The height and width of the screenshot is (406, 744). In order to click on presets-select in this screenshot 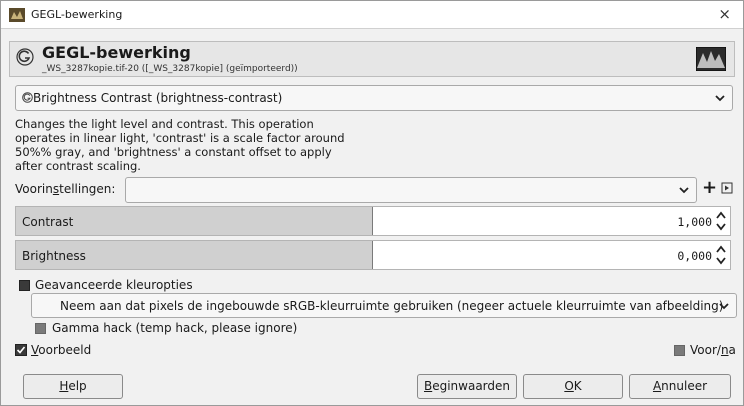, I will do `click(411, 190)`.